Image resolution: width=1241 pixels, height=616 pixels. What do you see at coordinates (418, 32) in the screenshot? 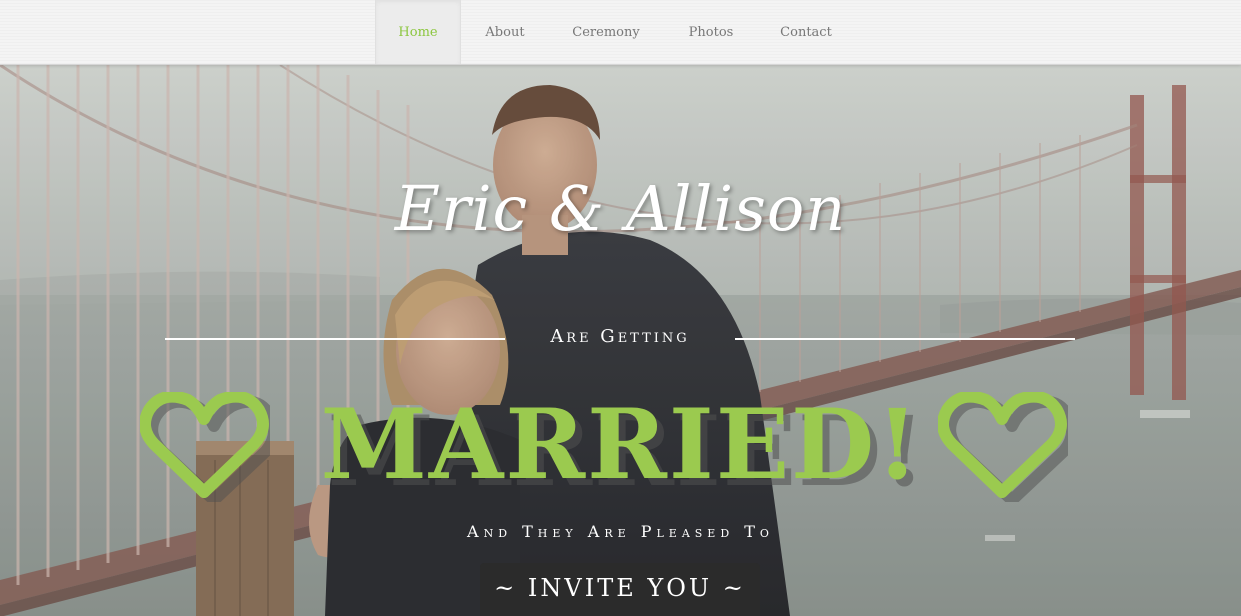
I see `nav-item-home: Home` at bounding box center [418, 32].